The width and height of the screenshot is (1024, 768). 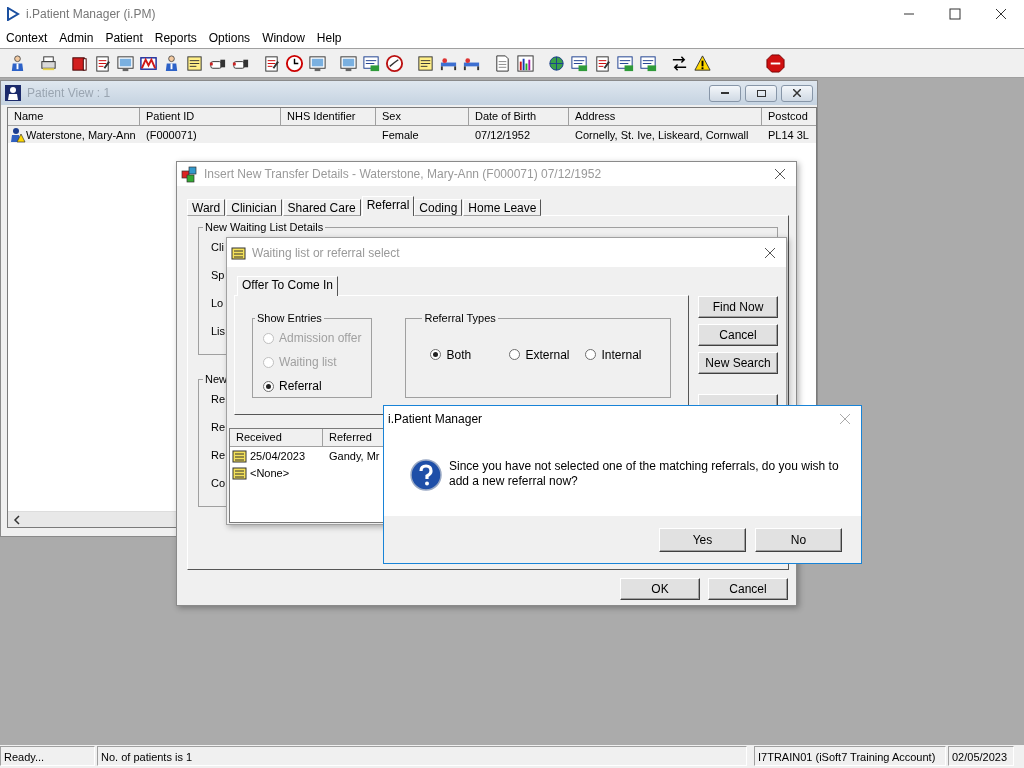 I want to click on dialog-title: Insert New Transfer Details - Waterstone, Mary-Ann (F000071) 07/12/1952, so click(x=403, y=174).